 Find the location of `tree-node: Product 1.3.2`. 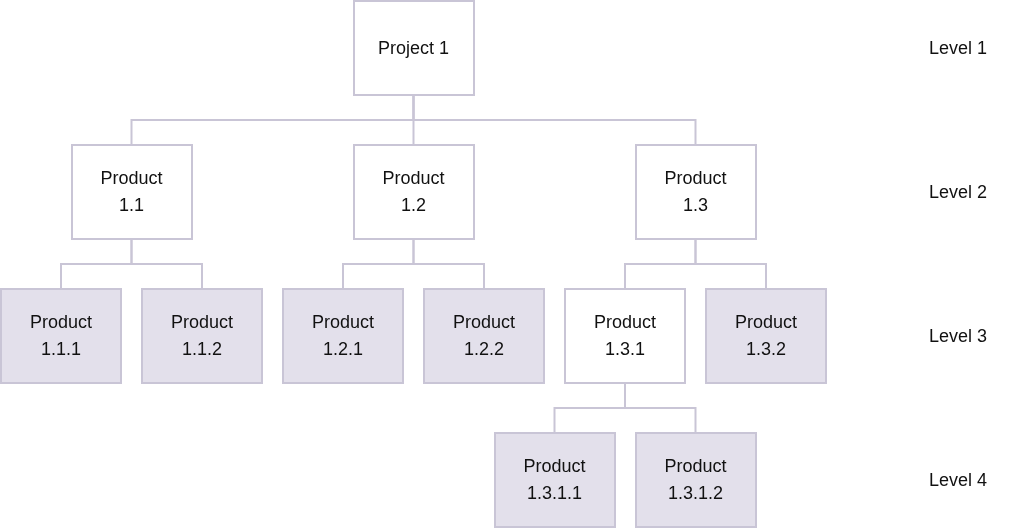

tree-node: Product 1.3.2 is located at coordinates (766, 336).